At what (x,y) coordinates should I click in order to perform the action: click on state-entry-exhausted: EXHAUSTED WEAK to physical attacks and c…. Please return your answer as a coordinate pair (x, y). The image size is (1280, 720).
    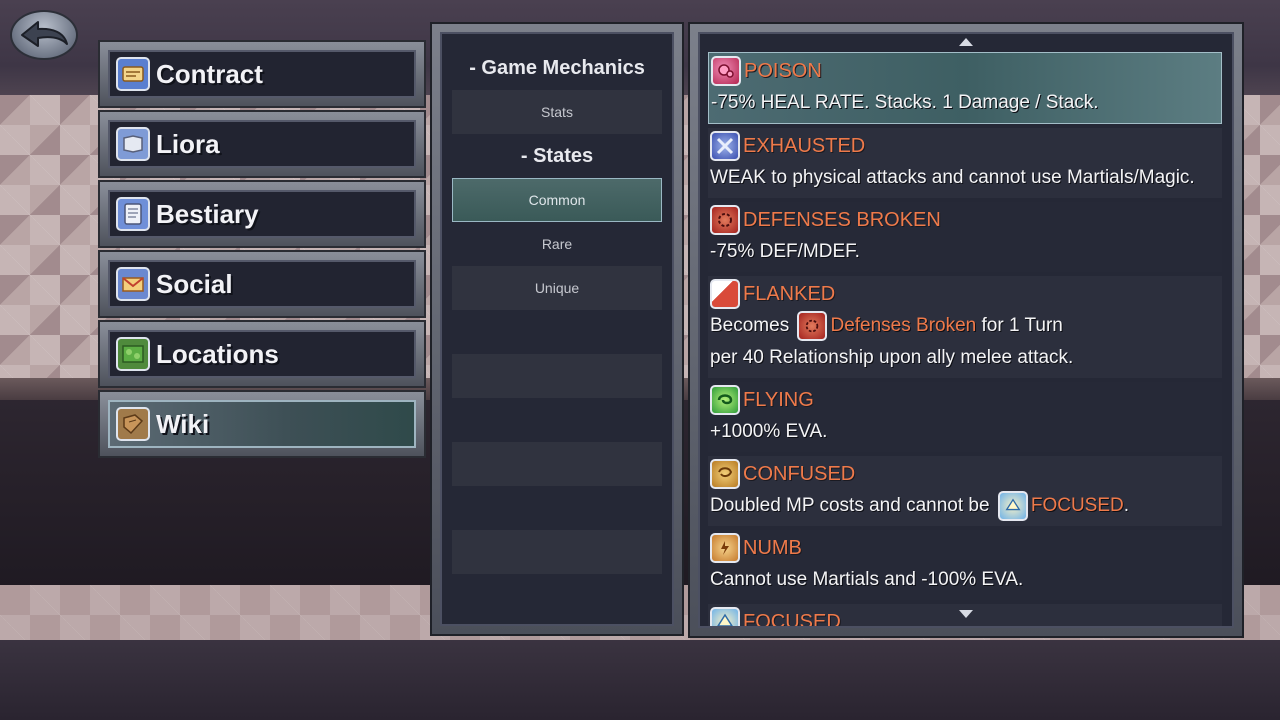
    Looking at the image, I should click on (965, 163).